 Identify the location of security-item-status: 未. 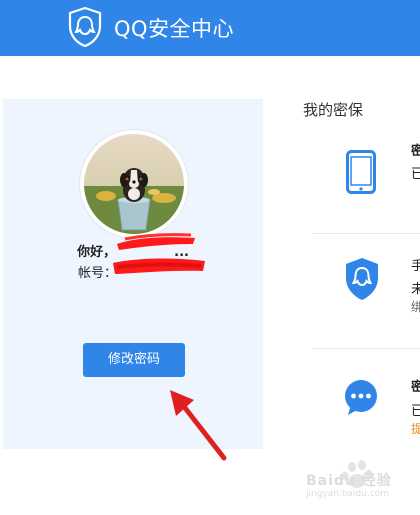
(415, 289).